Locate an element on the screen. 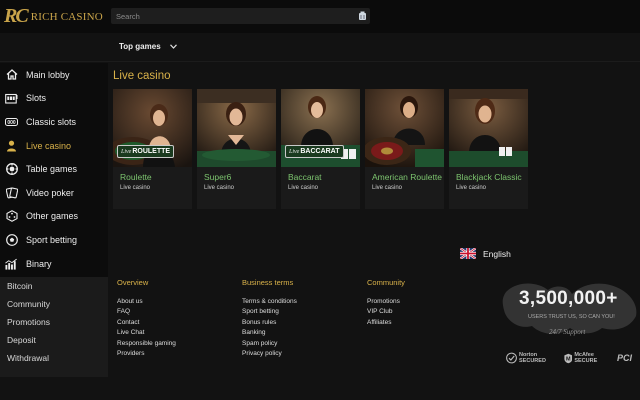 The width and height of the screenshot is (640, 400). sidebar-item-live-casino: Live casino is located at coordinates (54, 146).